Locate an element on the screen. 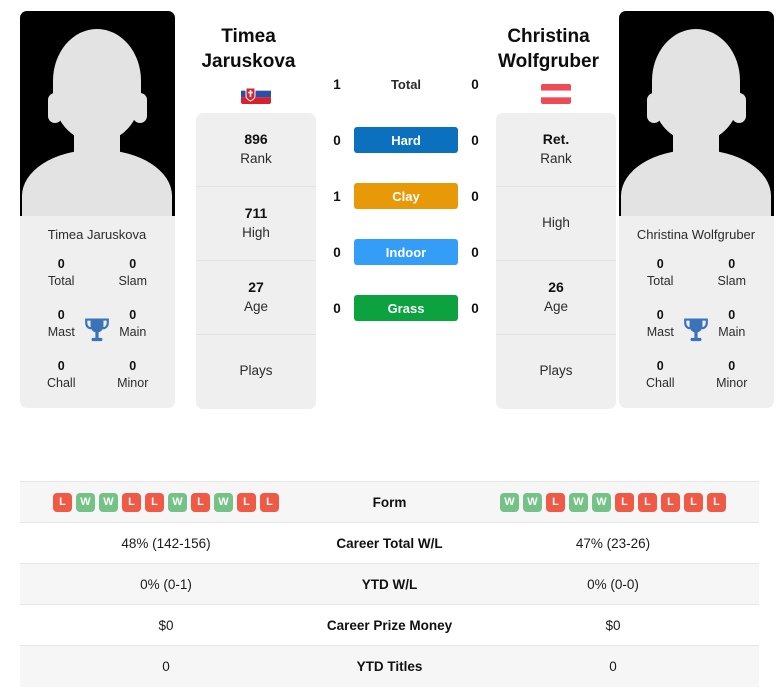 This screenshot has width=779, height=699. left-high-value: 711 is located at coordinates (256, 213).